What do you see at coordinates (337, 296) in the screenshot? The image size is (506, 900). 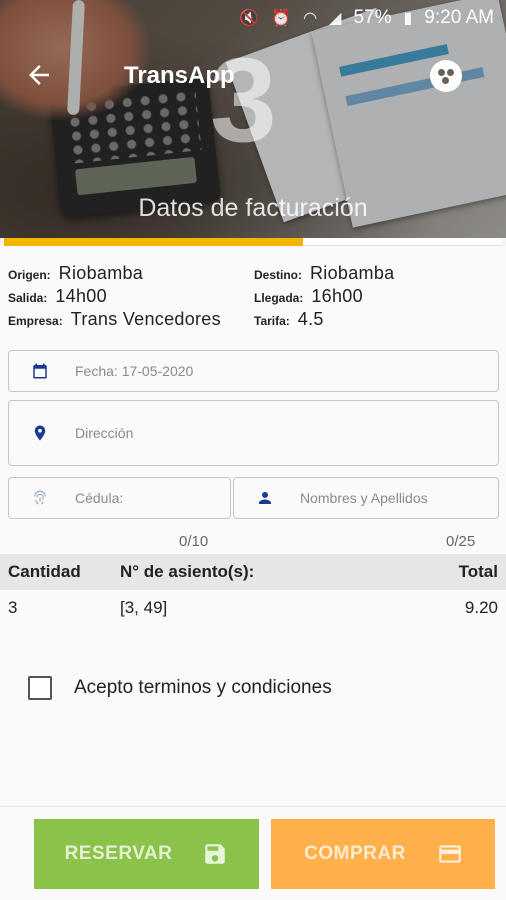 I see `arrival-value: 16h00` at bounding box center [337, 296].